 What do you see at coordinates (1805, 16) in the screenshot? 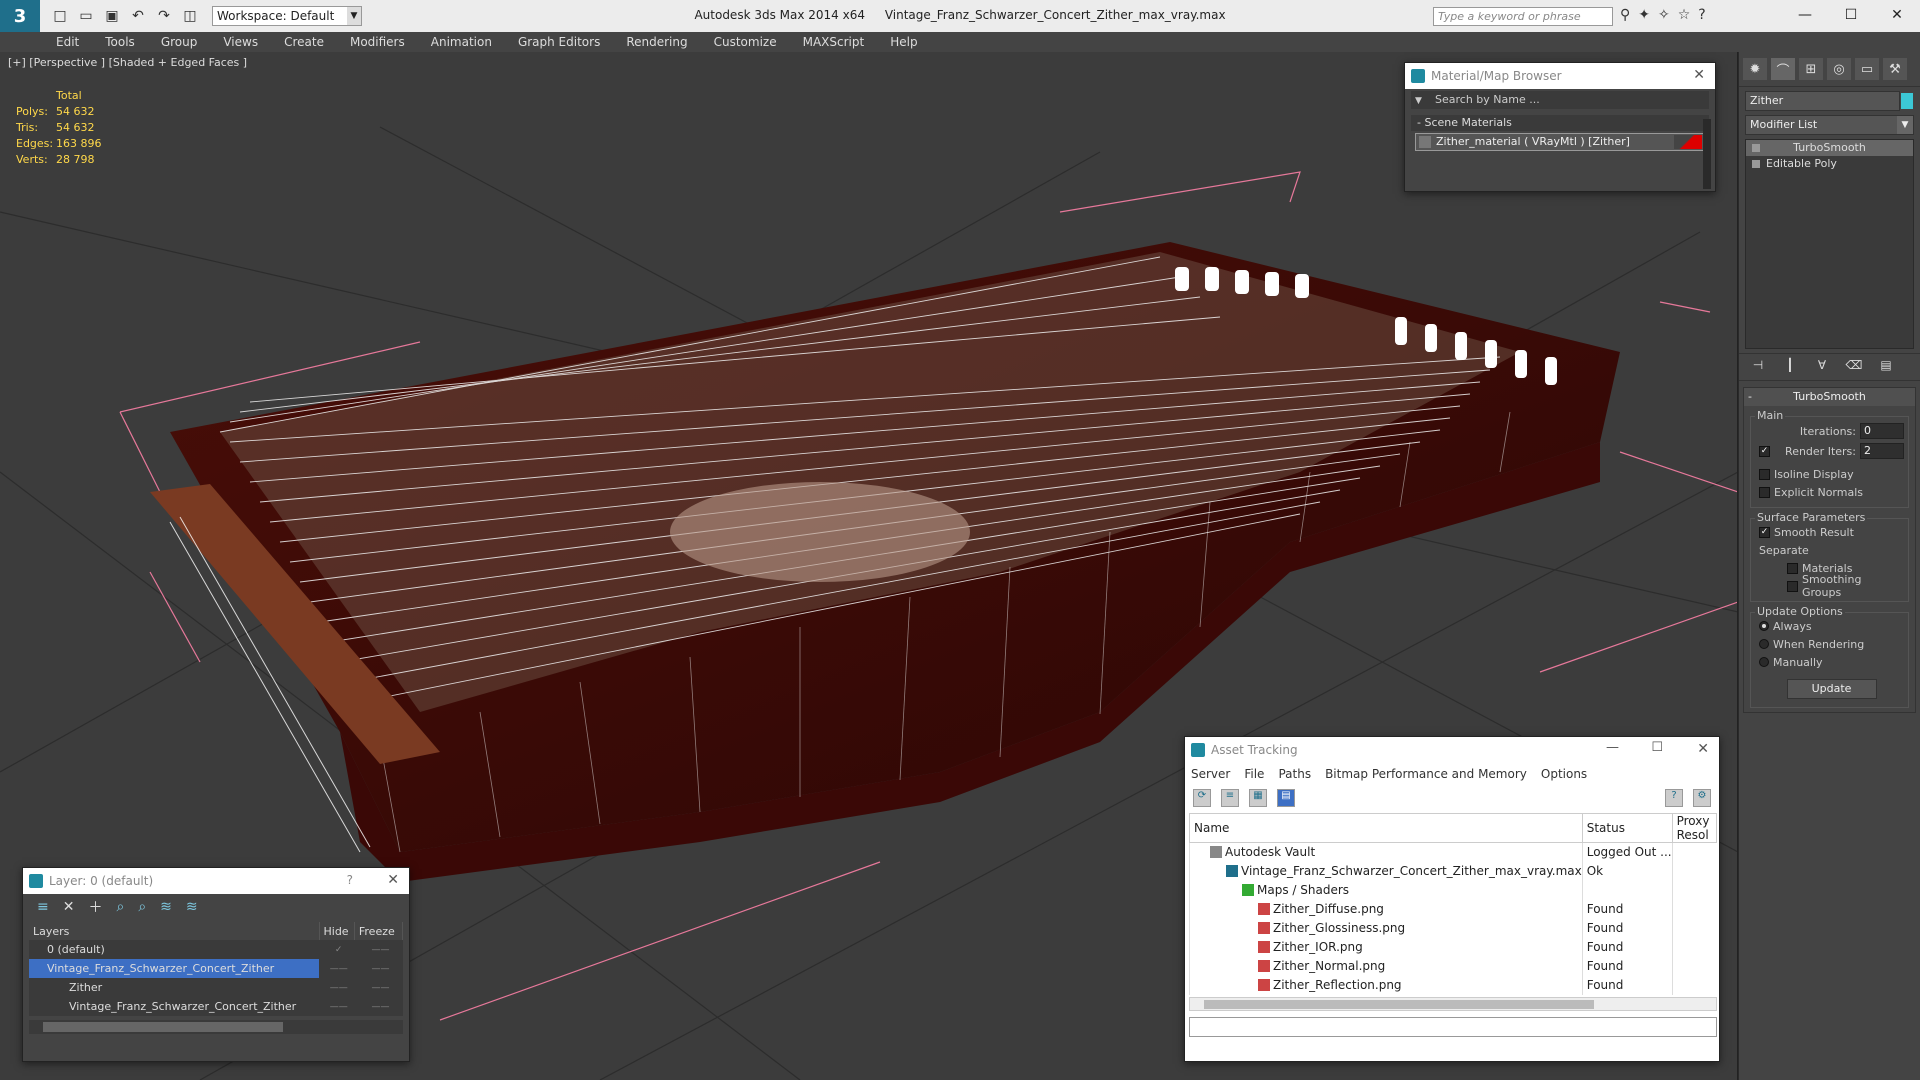
I see `minimize-button: —` at bounding box center [1805, 16].